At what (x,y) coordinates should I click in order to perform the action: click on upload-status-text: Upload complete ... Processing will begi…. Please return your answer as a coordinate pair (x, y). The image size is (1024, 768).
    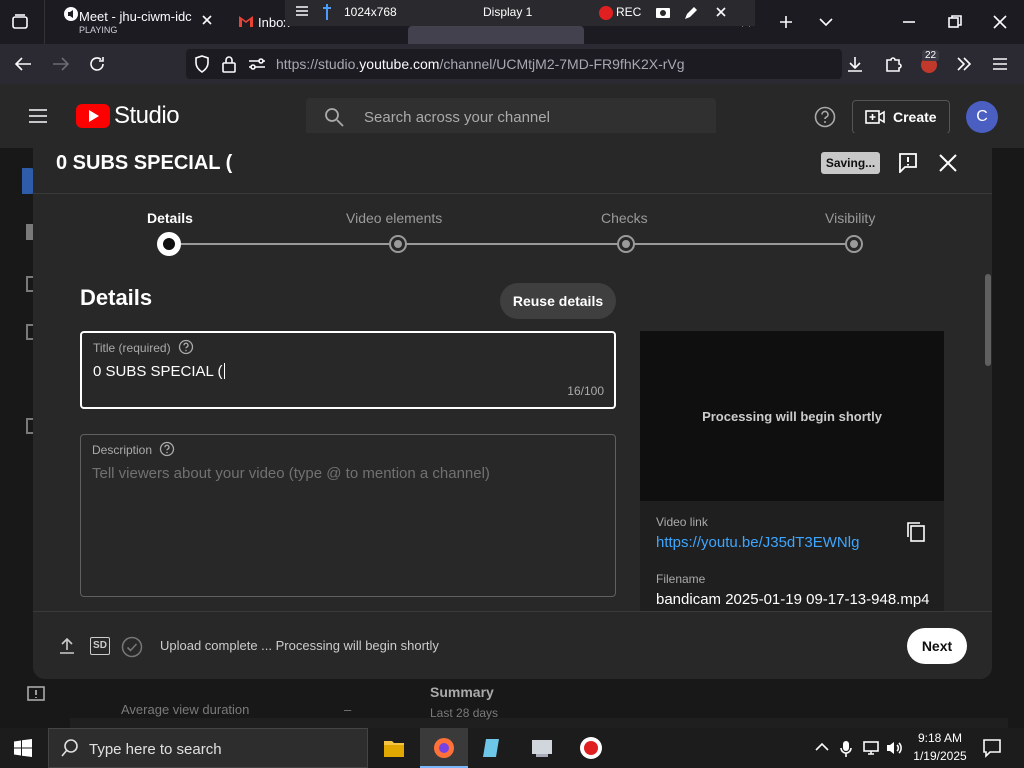
    Looking at the image, I should click on (299, 645).